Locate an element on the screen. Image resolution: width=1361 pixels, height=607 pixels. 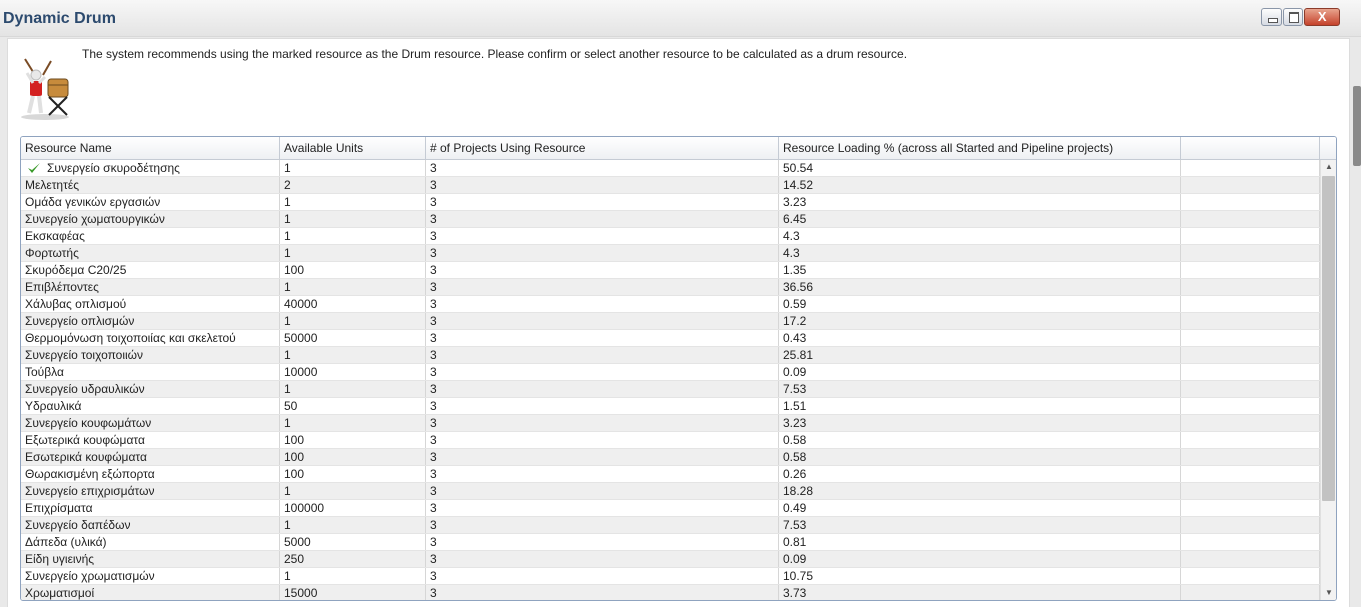
table-row: Μελετητές 2 3 14.52 is located at coordinates (670, 185).